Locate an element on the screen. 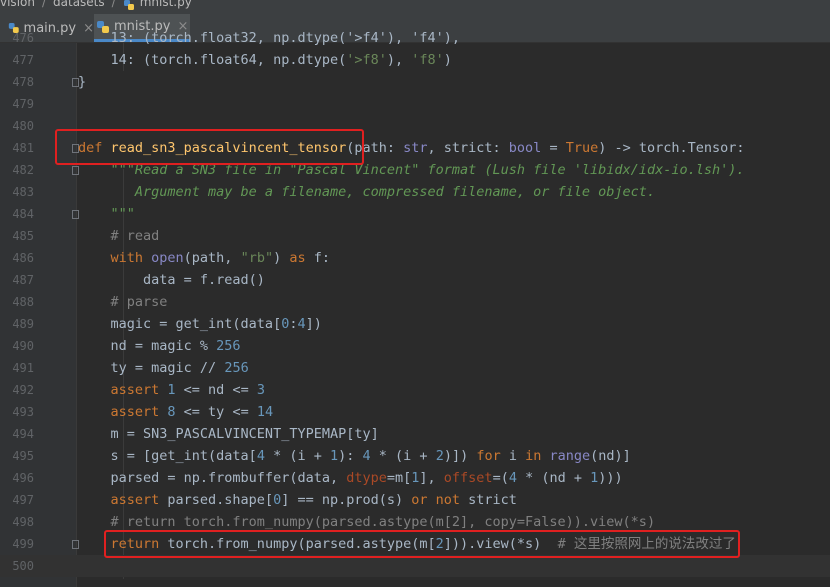 This screenshot has width=830, height=587. code-token: m = SN3_PASCALVINCENT_TYPEMAP[ty] is located at coordinates (228, 434).